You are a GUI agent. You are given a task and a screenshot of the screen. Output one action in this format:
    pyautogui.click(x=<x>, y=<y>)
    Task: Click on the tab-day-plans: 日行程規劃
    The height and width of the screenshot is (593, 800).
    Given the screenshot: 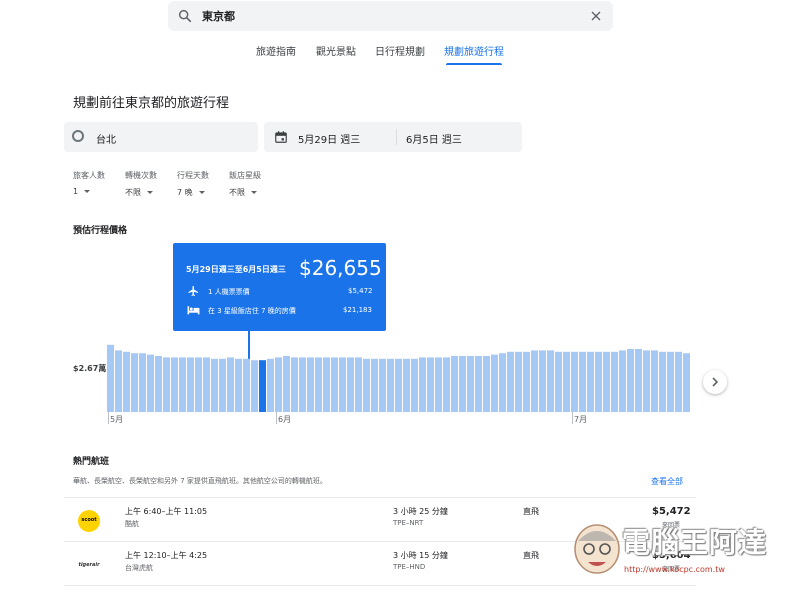 What is the action you would take?
    pyautogui.click(x=400, y=50)
    